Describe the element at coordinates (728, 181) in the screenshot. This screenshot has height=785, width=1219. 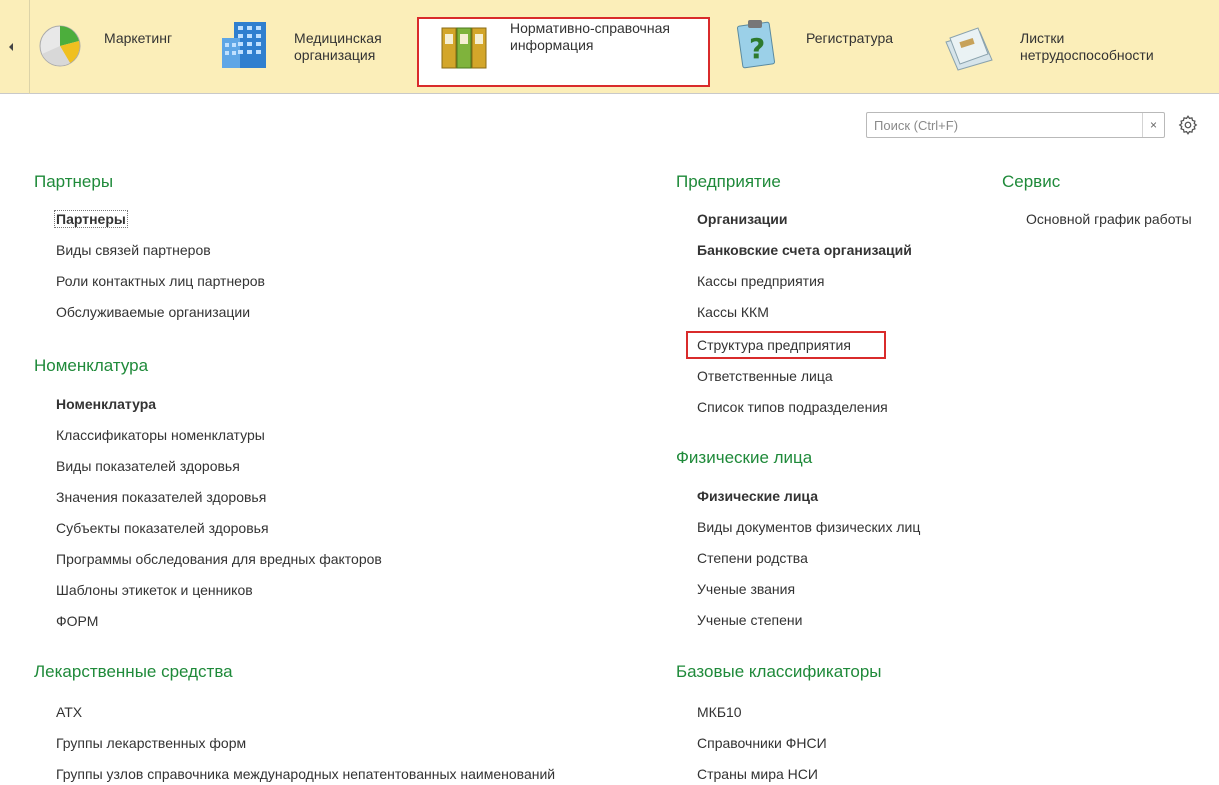
I see `group-title-enterprise: Предприятие` at that location.